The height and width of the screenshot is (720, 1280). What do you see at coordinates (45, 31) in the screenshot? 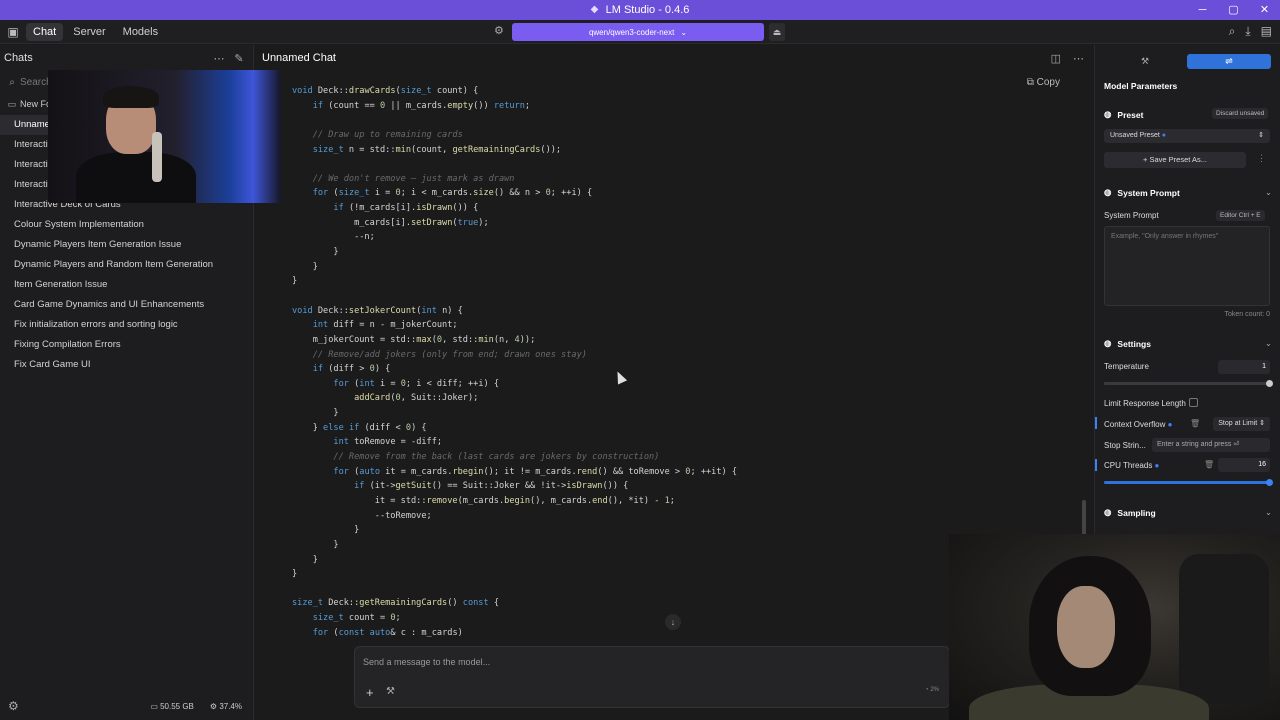
I see `tab-chat: Chat` at bounding box center [45, 31].